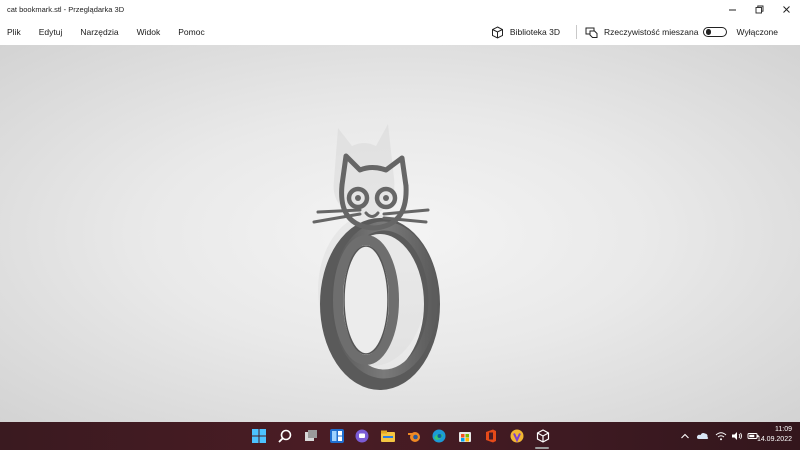 The width and height of the screenshot is (800, 450). What do you see at coordinates (774, 435) in the screenshot?
I see `taskbar-clock: 11:09 14.09.2022` at bounding box center [774, 435].